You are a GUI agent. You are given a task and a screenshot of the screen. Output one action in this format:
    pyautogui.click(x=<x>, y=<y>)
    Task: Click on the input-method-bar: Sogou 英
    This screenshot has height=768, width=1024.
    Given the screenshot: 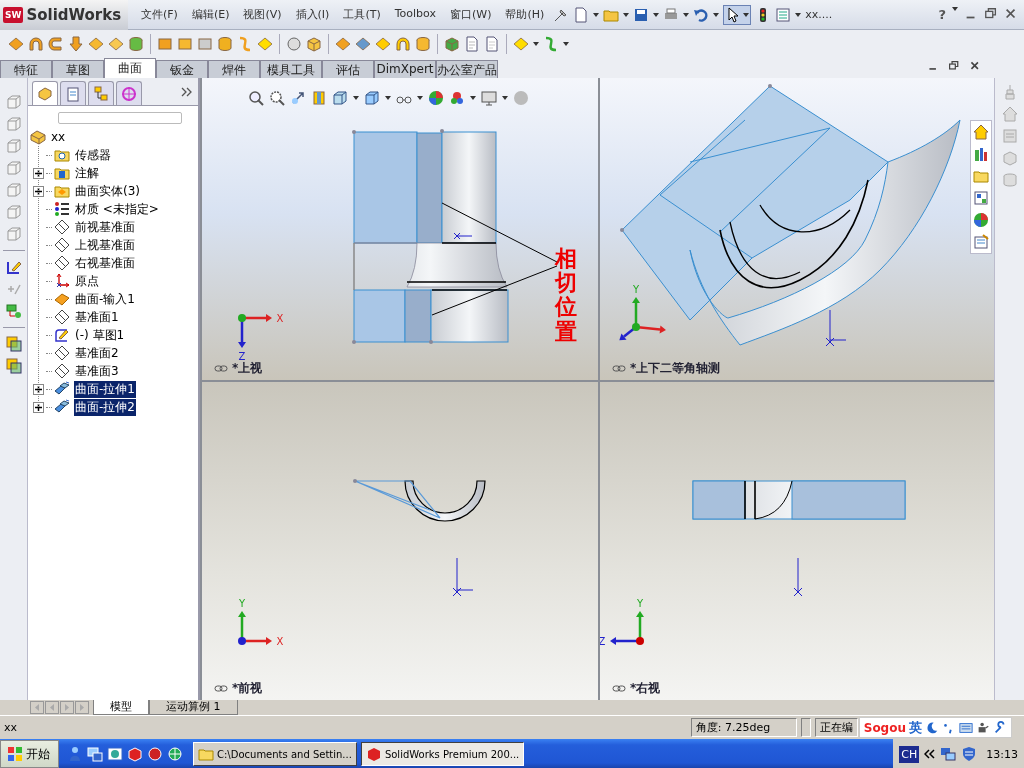 What is the action you would take?
    pyautogui.click(x=935, y=727)
    